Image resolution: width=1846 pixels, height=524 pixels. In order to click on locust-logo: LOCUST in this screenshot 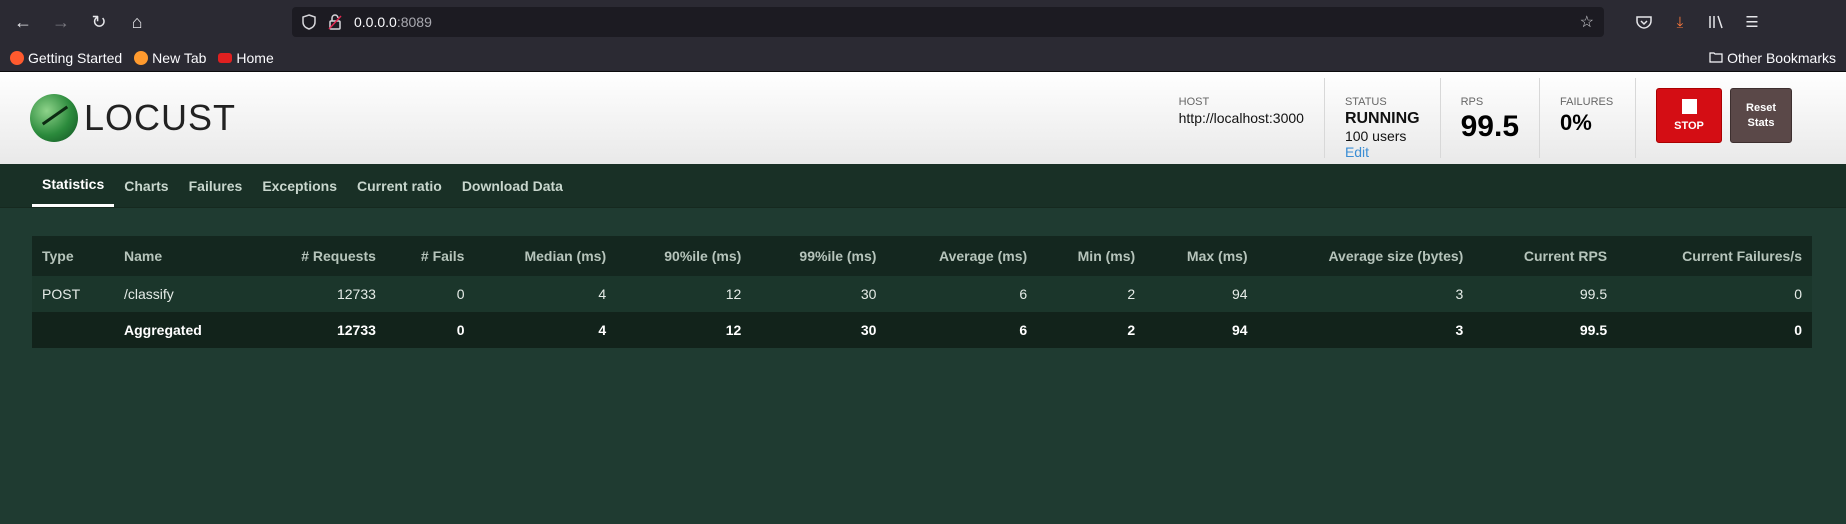, I will do `click(133, 118)`.